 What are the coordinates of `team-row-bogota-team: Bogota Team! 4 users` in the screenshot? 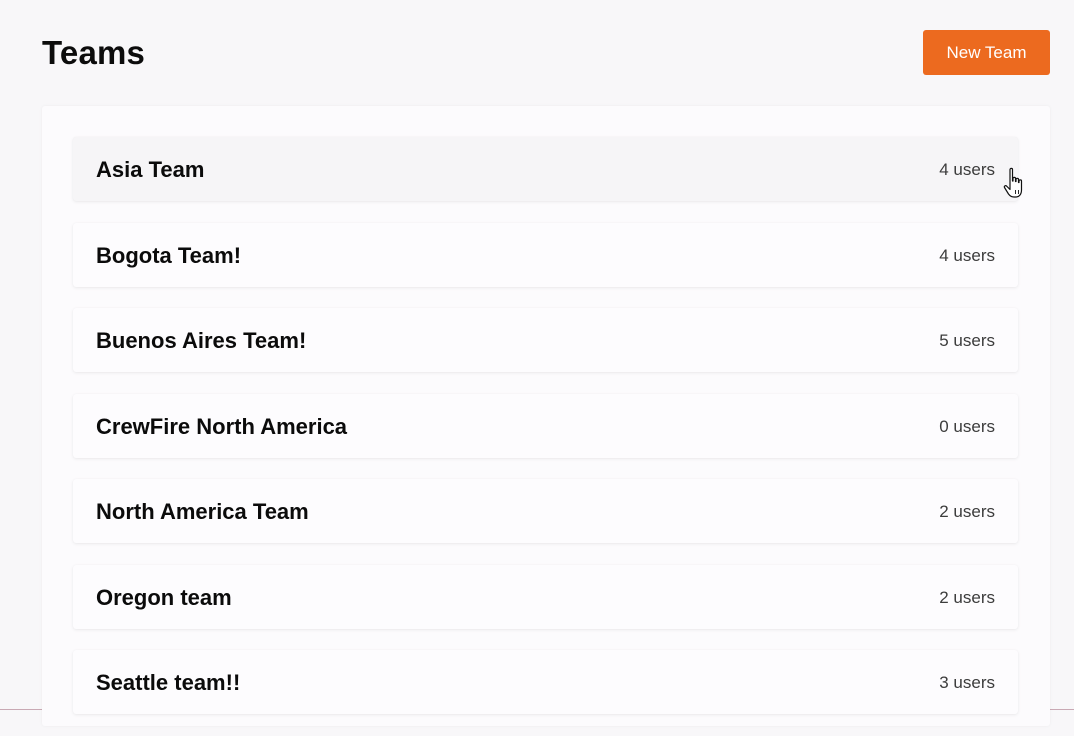 It's located at (545, 254).